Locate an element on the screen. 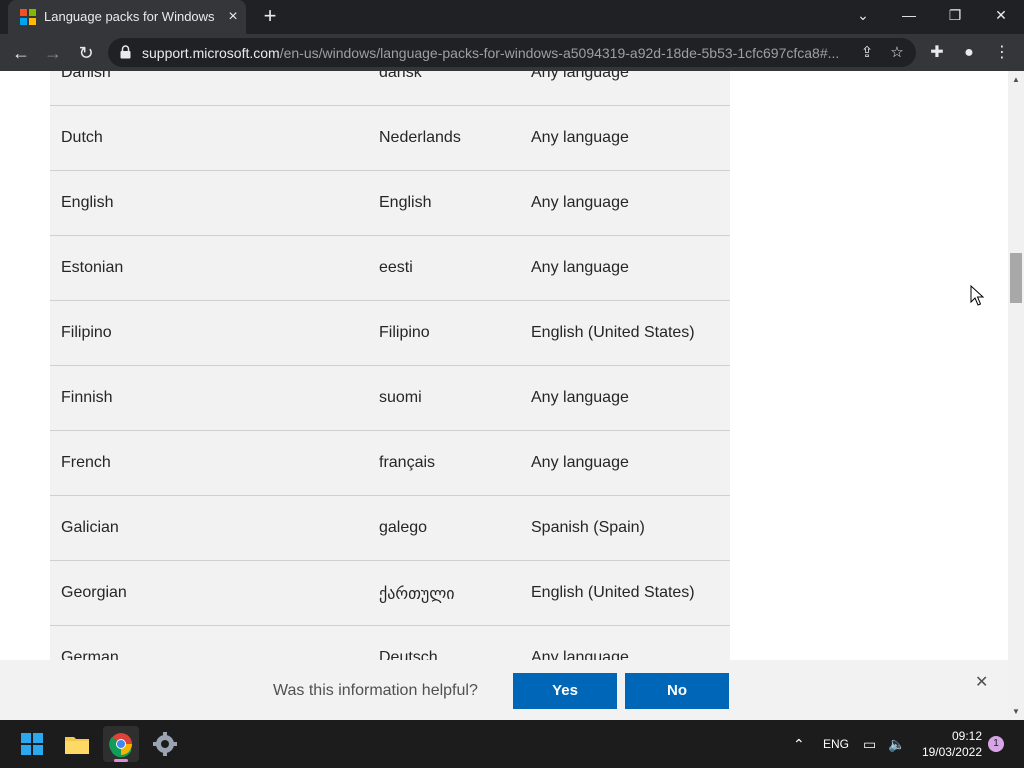 This screenshot has width=1024, height=768. chrome-taskbar-button is located at coordinates (121, 744).